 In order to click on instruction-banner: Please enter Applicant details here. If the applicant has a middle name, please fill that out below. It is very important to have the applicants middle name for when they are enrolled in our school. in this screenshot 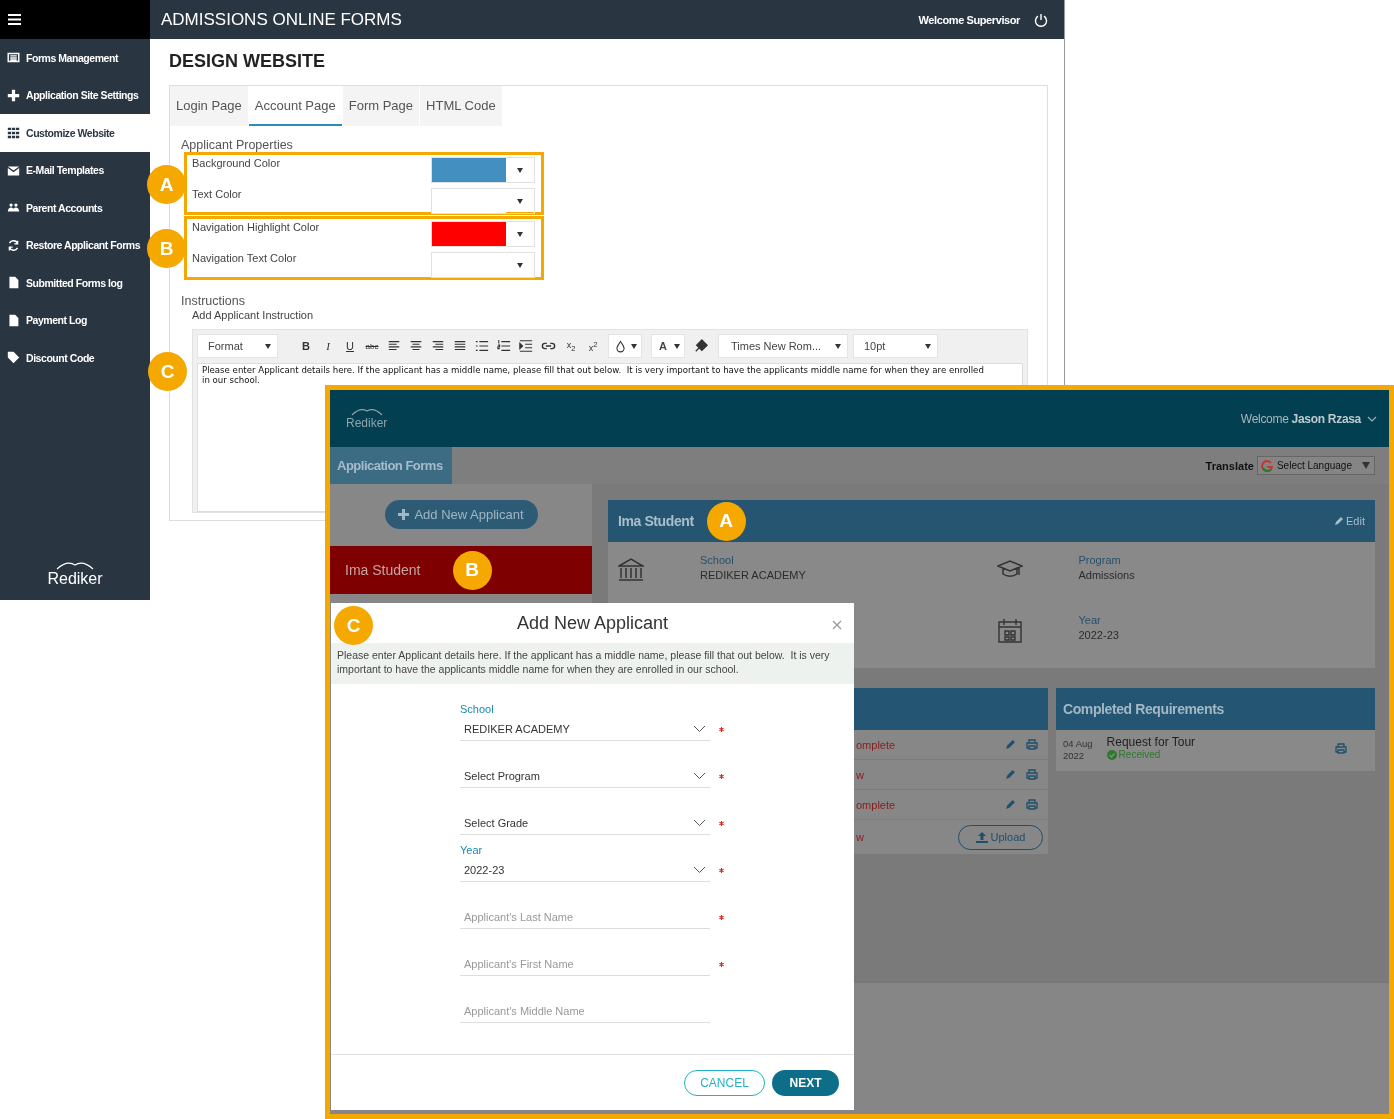, I will do `click(592, 663)`.